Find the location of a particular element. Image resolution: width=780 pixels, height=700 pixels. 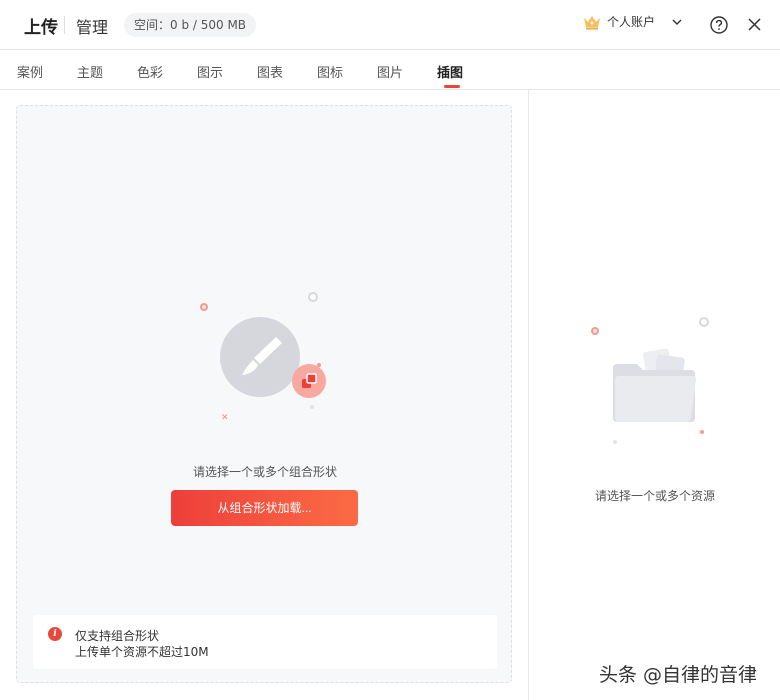

category-tabs: 案例 主题 色彩 图示 图表 图标 图片 插图 is located at coordinates (390, 70).